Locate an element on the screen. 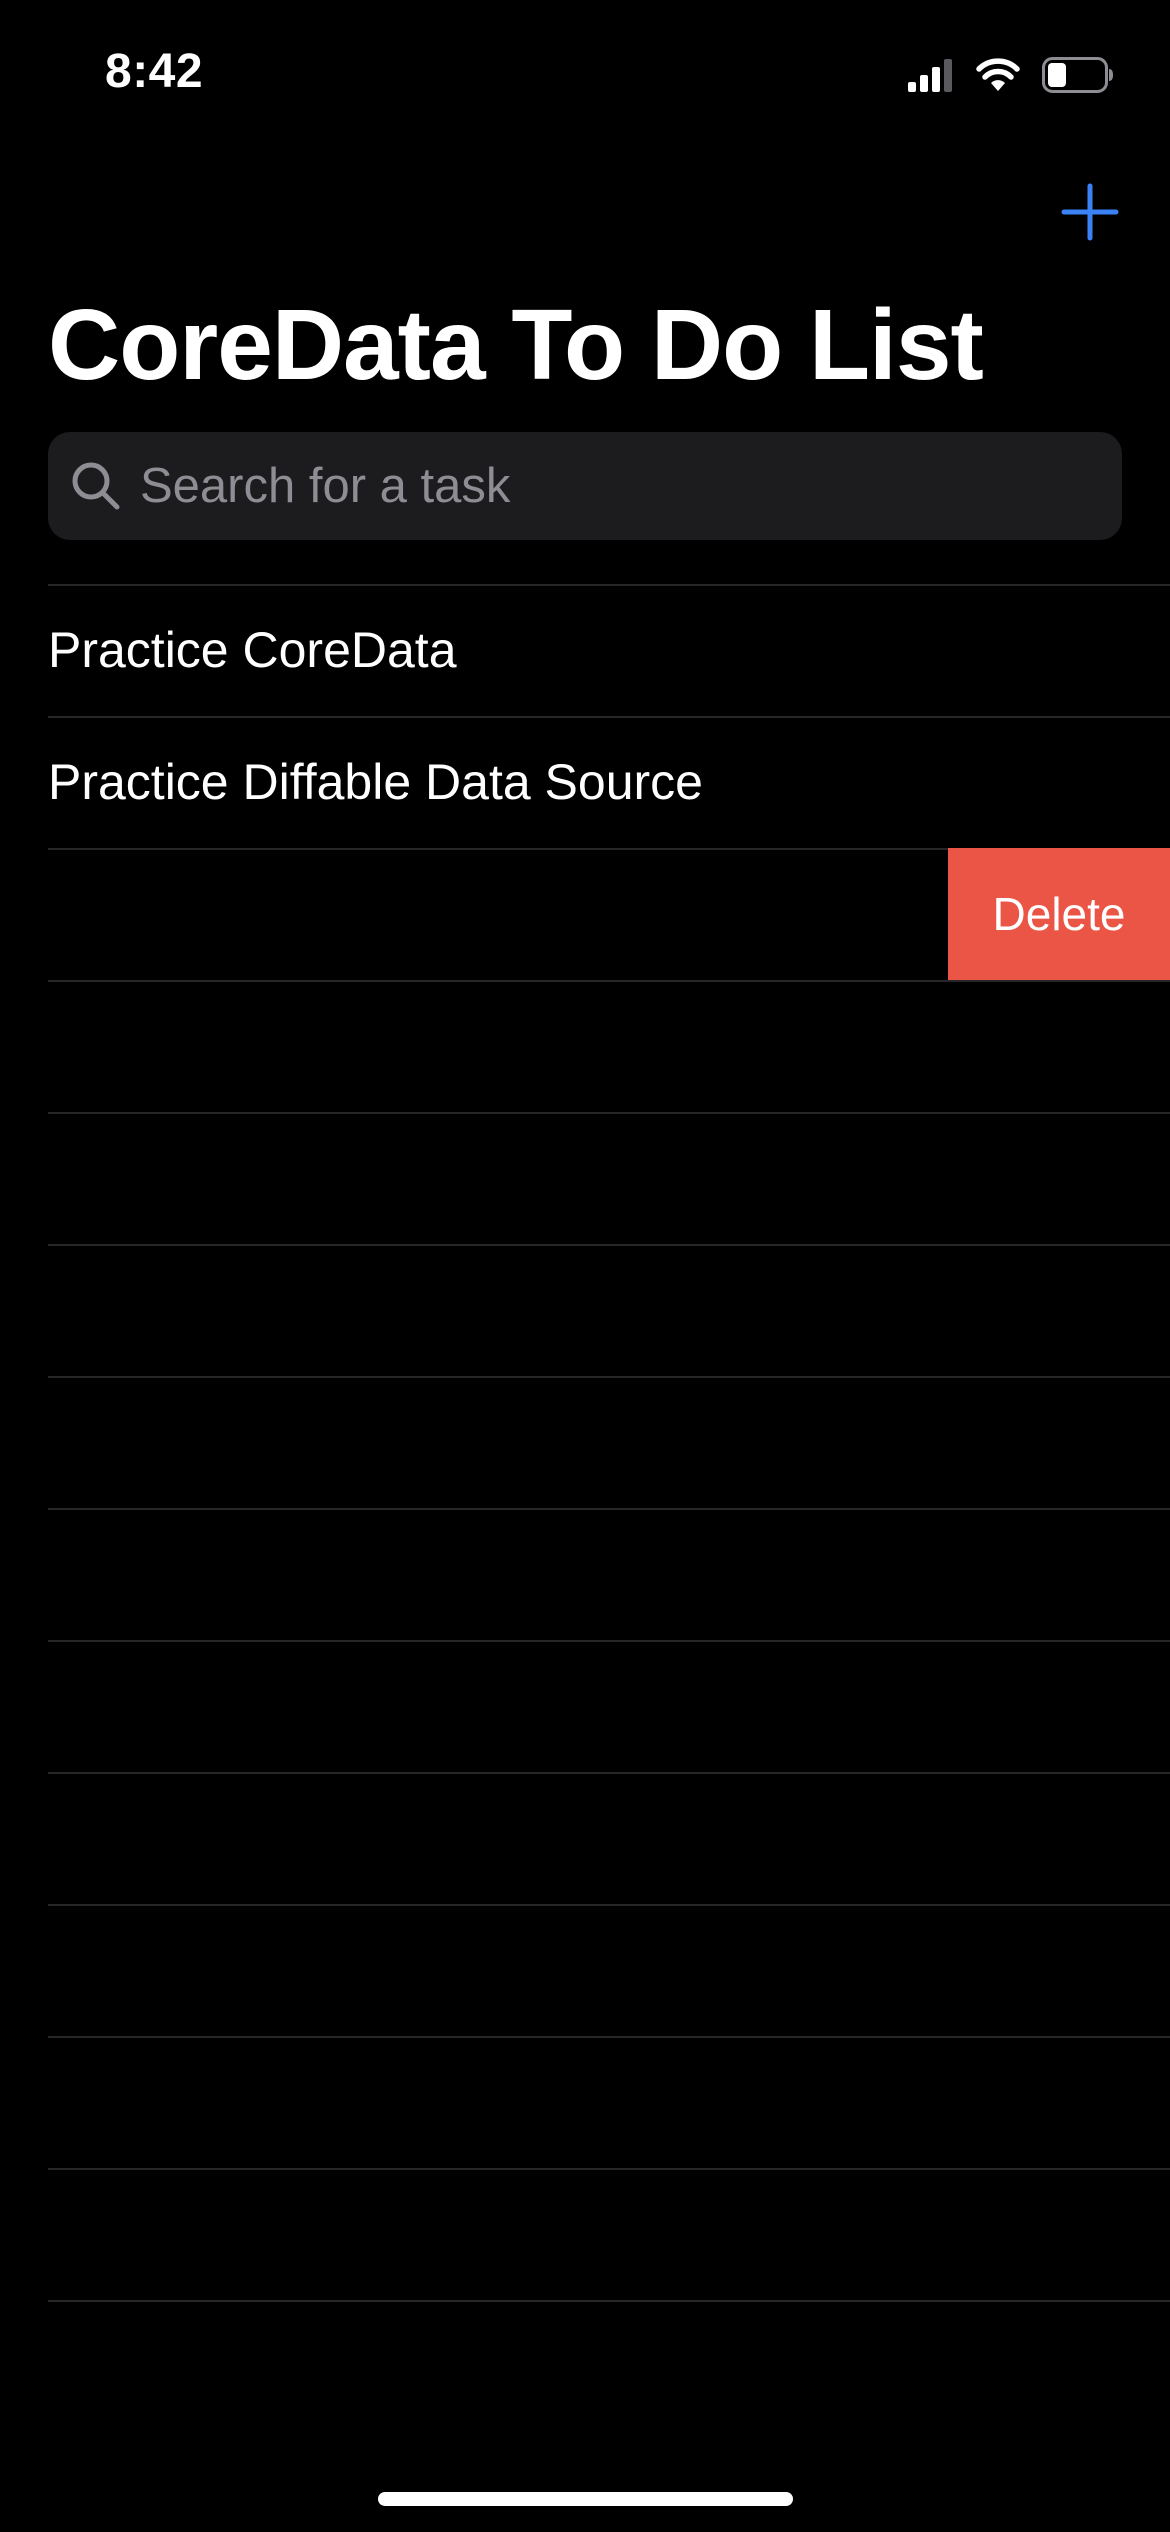 The image size is (1170, 2532). battery-icon is located at coordinates (1077, 75).